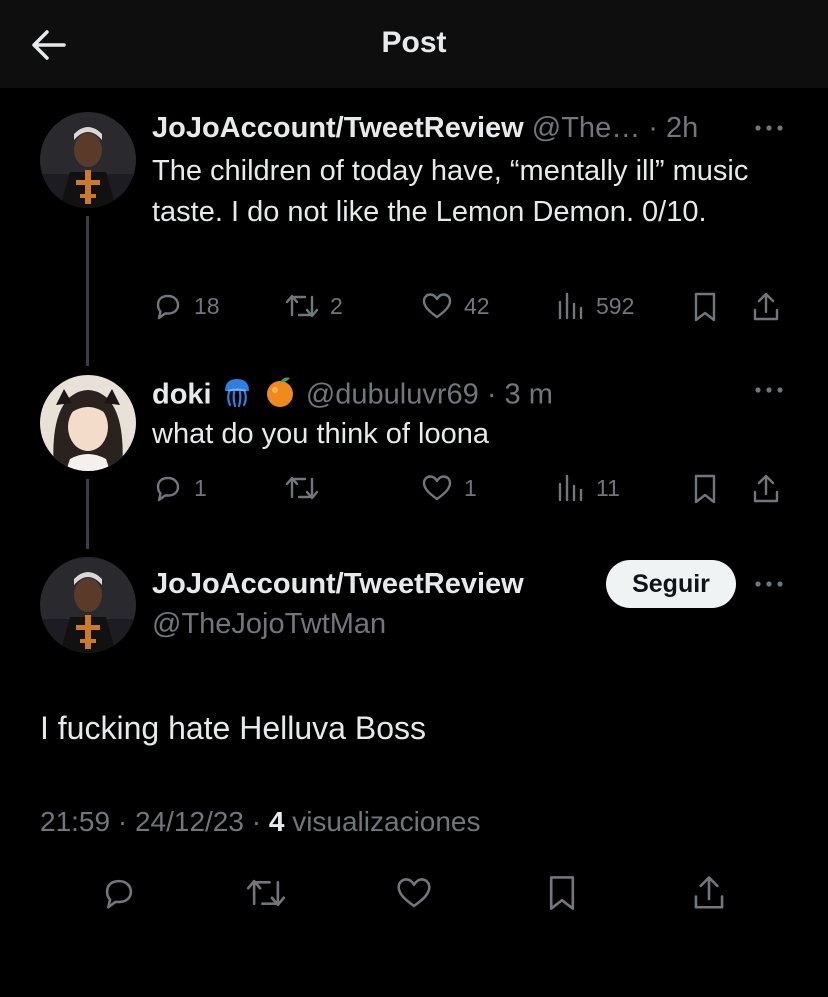 This screenshot has height=997, width=828. Describe the element at coordinates (673, 128) in the screenshot. I see `timestamp: · 2h` at that location.